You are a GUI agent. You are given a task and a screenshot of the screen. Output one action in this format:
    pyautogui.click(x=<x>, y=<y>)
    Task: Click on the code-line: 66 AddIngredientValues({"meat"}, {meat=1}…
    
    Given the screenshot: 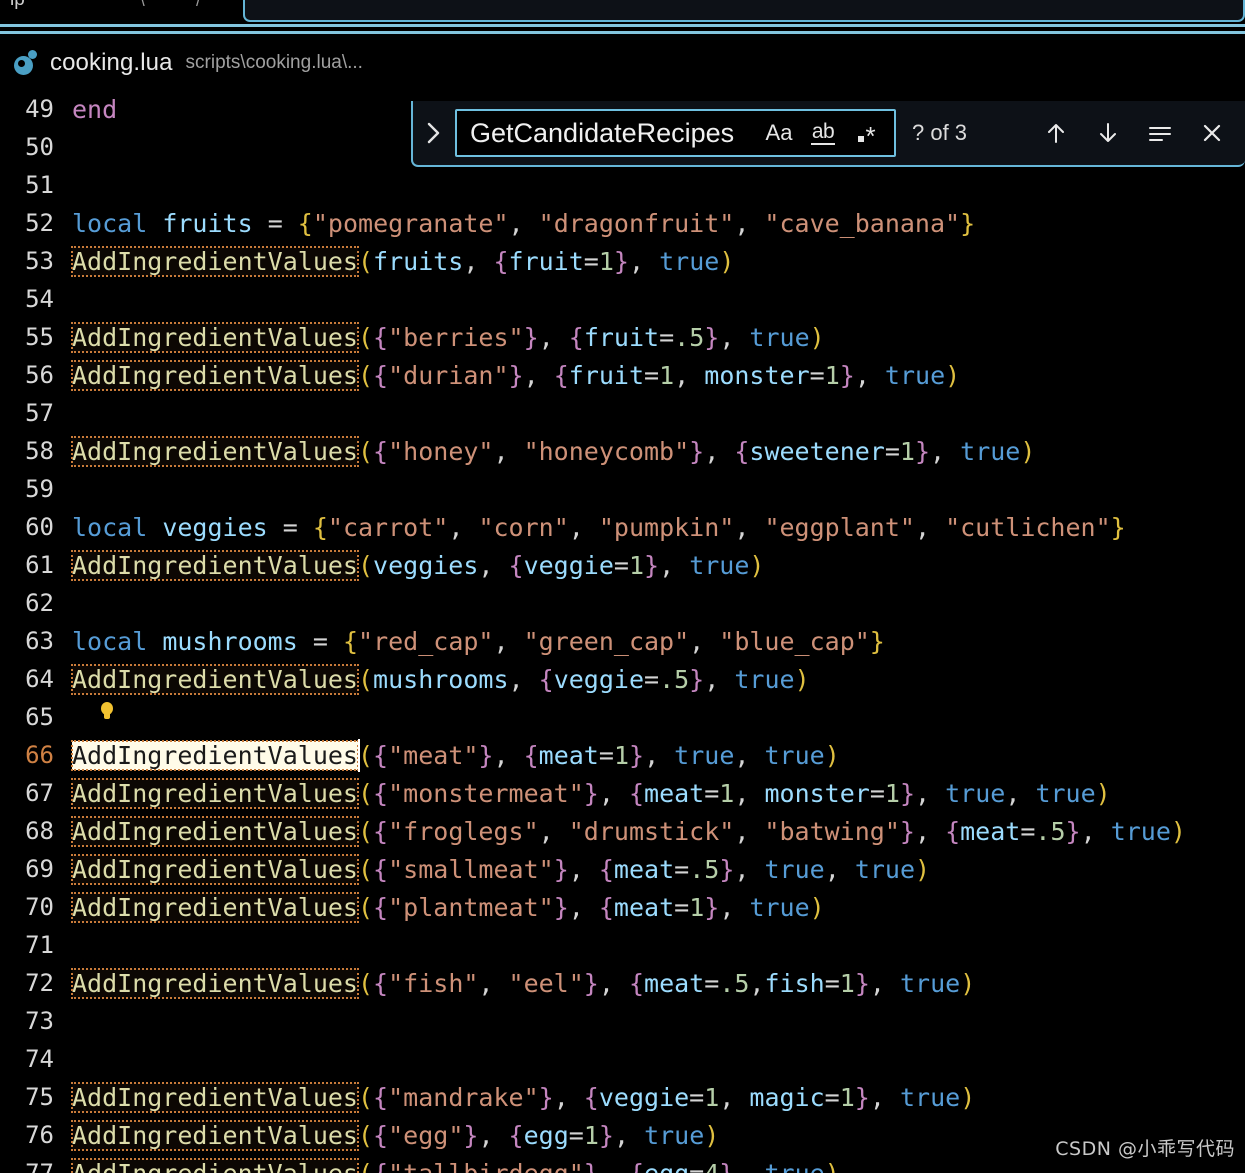 What is the action you would take?
    pyautogui.click(x=622, y=755)
    